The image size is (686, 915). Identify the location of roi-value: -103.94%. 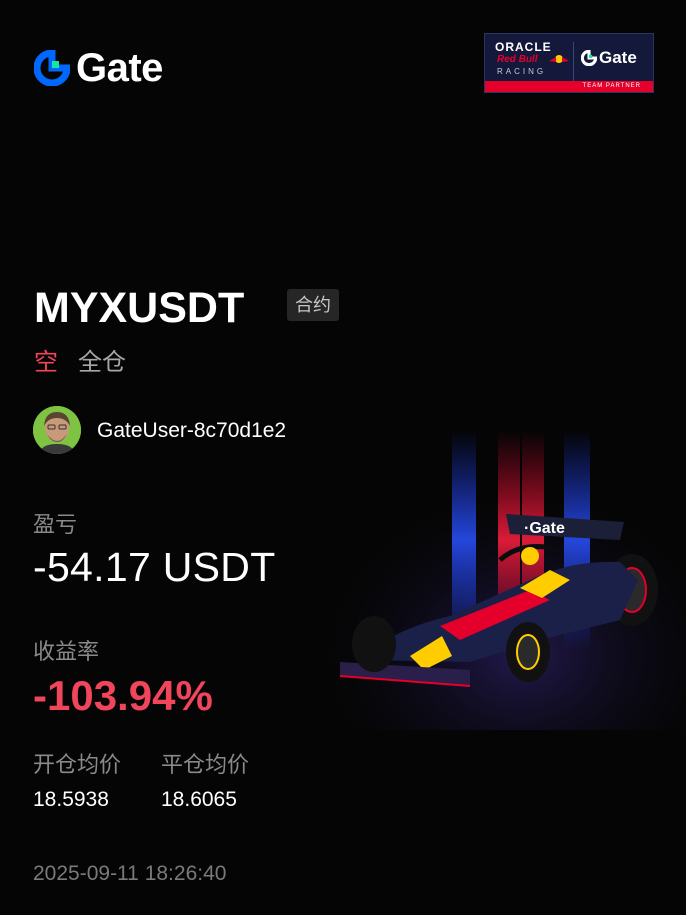
(123, 695).